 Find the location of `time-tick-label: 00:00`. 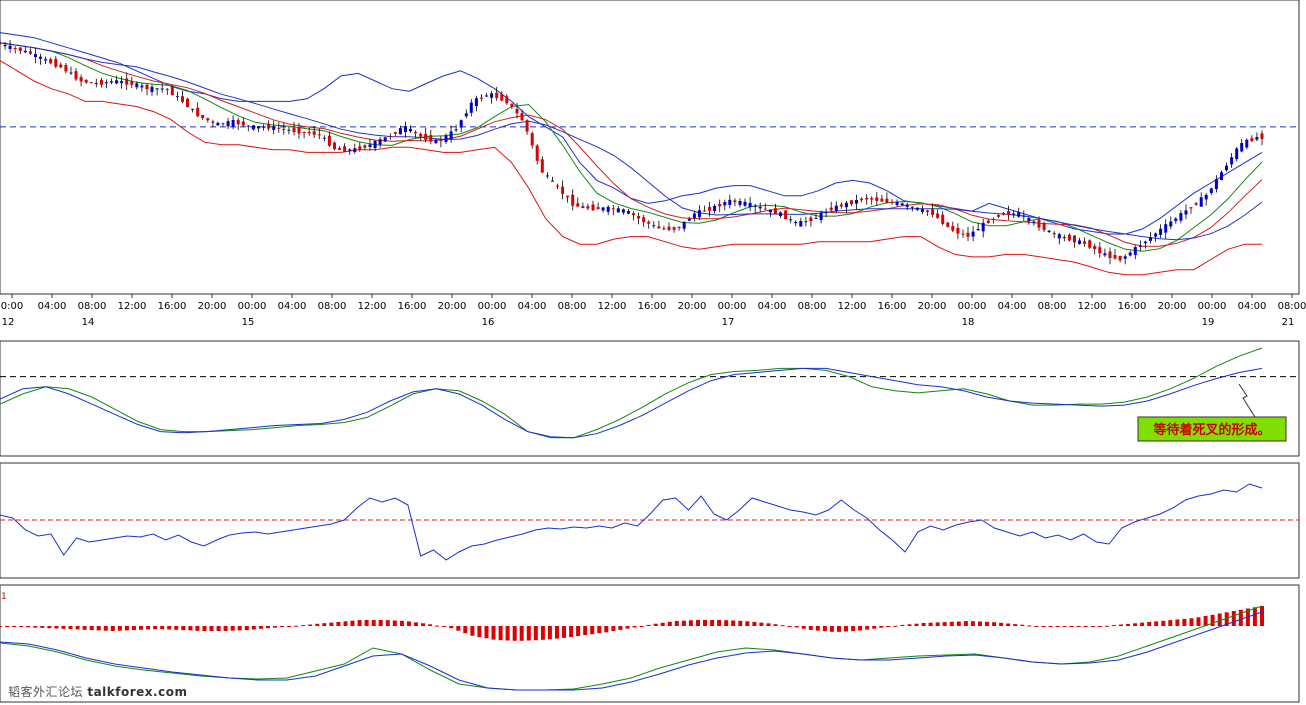

time-tick-label: 00:00 is located at coordinates (1212, 306).